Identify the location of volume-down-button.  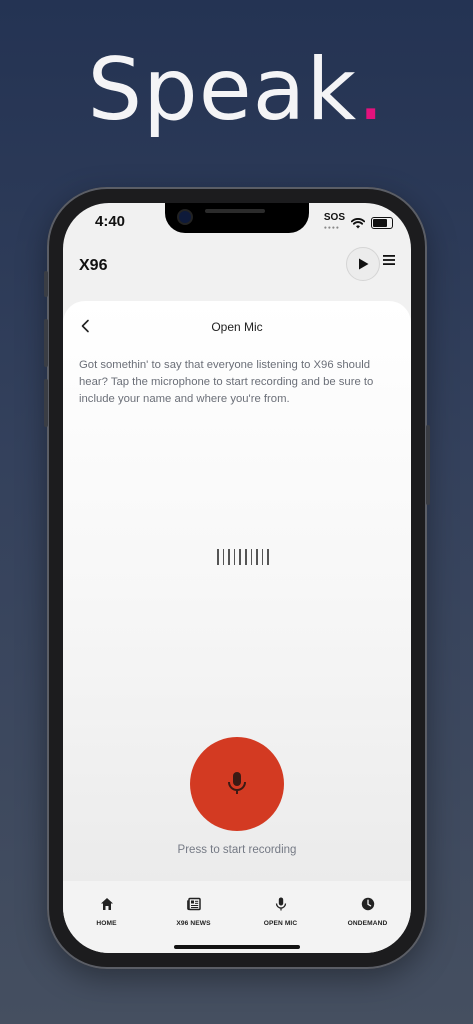
(46, 403).